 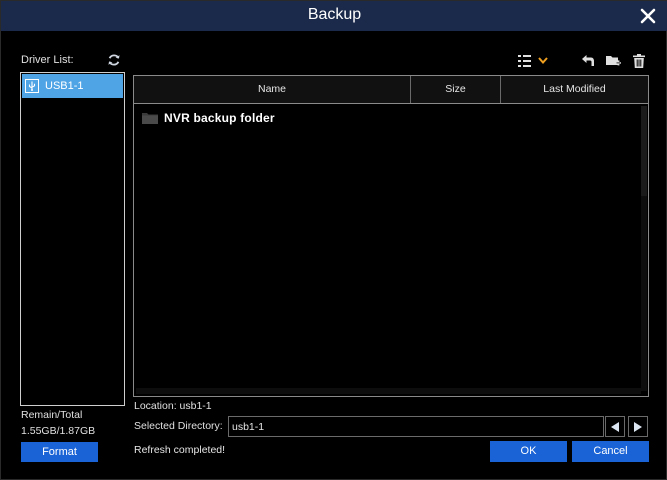 What do you see at coordinates (114, 60) in the screenshot?
I see `refresh-icon` at bounding box center [114, 60].